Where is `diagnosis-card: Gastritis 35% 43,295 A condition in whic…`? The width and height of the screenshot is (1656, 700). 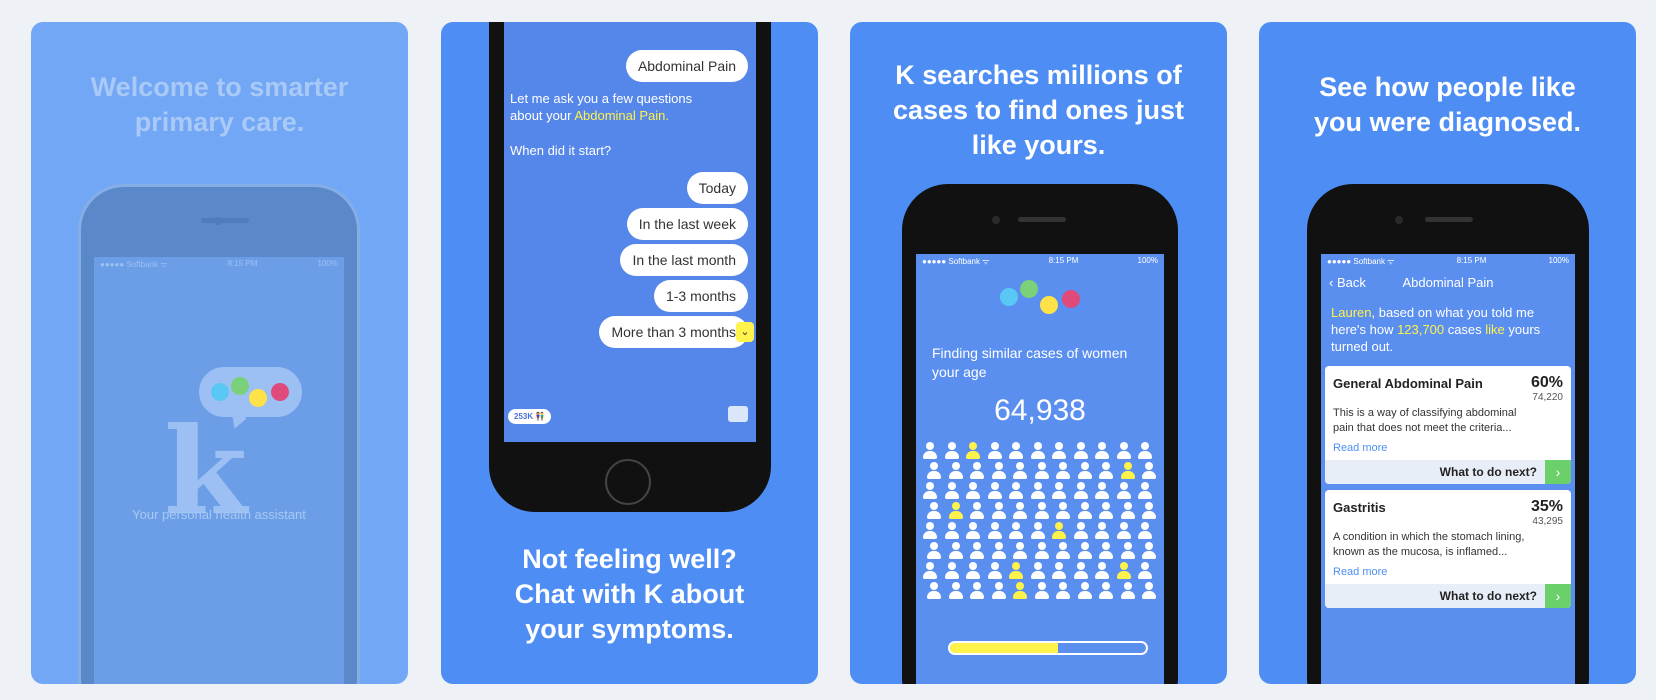 diagnosis-card: Gastritis 35% 43,295 A condition in whic… is located at coordinates (1448, 549).